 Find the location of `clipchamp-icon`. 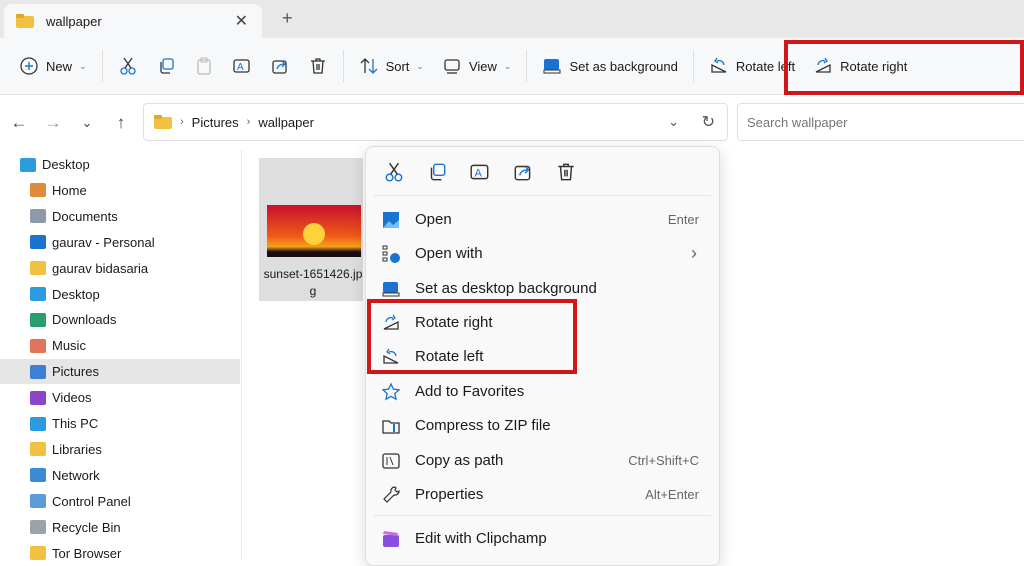

clipchamp-icon is located at coordinates (391, 538).